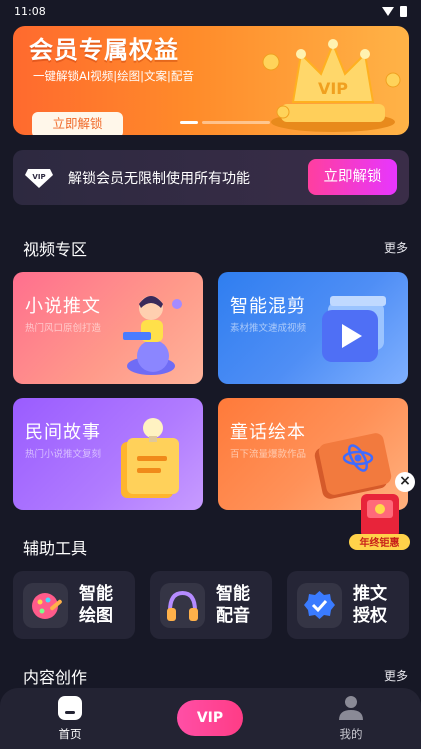 This screenshot has height=749, width=421. I want to click on card-subtitle: 热门小说推文复刻, so click(63, 454).